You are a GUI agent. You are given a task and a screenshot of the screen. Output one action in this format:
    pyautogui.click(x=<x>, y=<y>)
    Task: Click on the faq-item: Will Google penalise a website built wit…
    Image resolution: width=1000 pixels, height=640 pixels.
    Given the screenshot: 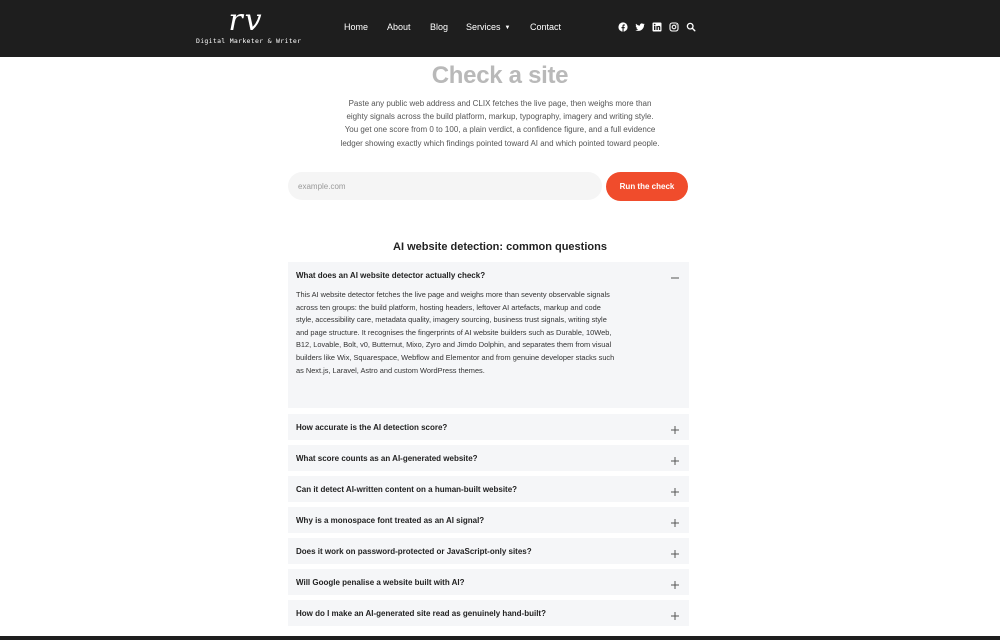 What is the action you would take?
    pyautogui.click(x=488, y=582)
    